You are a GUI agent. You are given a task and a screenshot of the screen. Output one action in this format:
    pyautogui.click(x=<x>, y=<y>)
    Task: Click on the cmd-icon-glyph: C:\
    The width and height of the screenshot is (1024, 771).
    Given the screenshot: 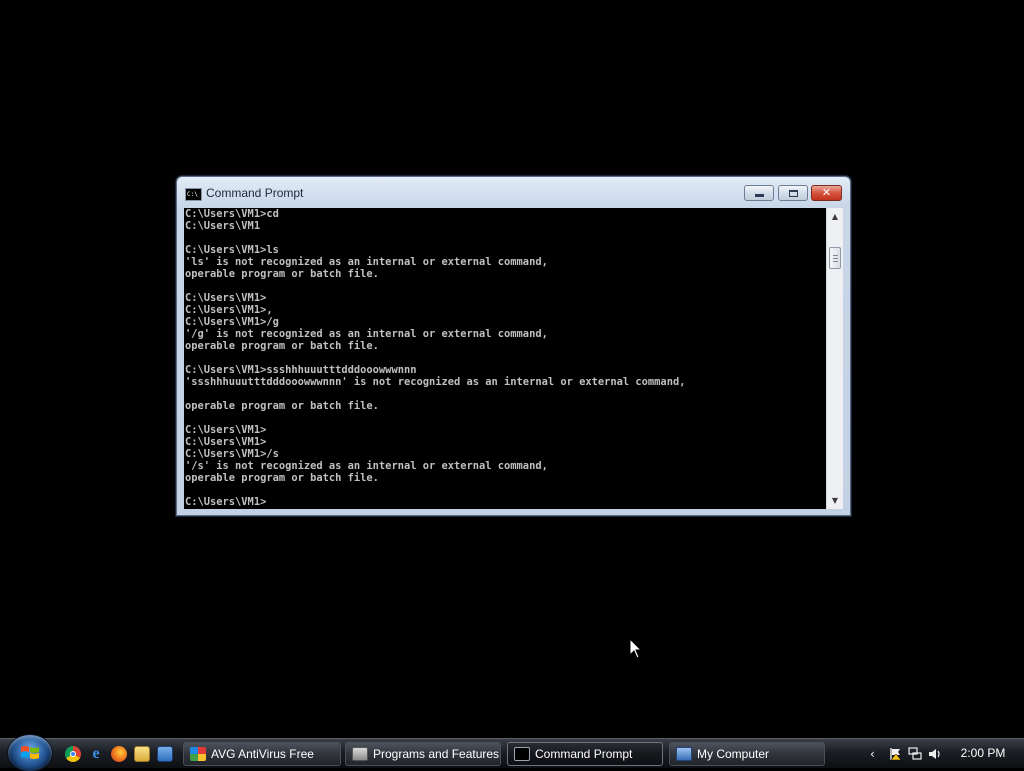 What is the action you would take?
    pyautogui.click(x=192, y=194)
    